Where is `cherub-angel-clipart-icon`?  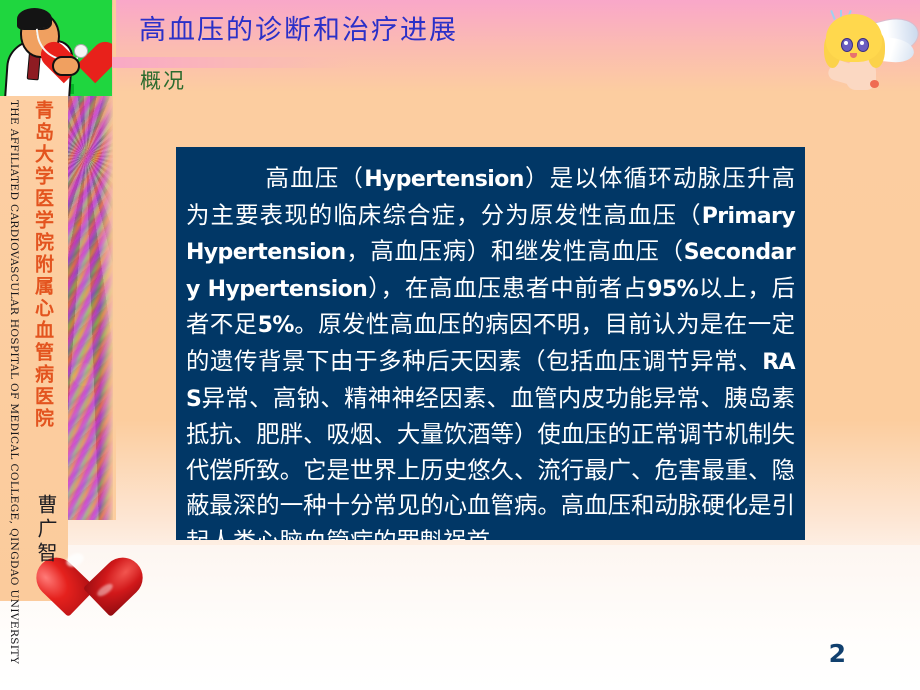
cherub-angel-clipart-icon is located at coordinates (866, 53).